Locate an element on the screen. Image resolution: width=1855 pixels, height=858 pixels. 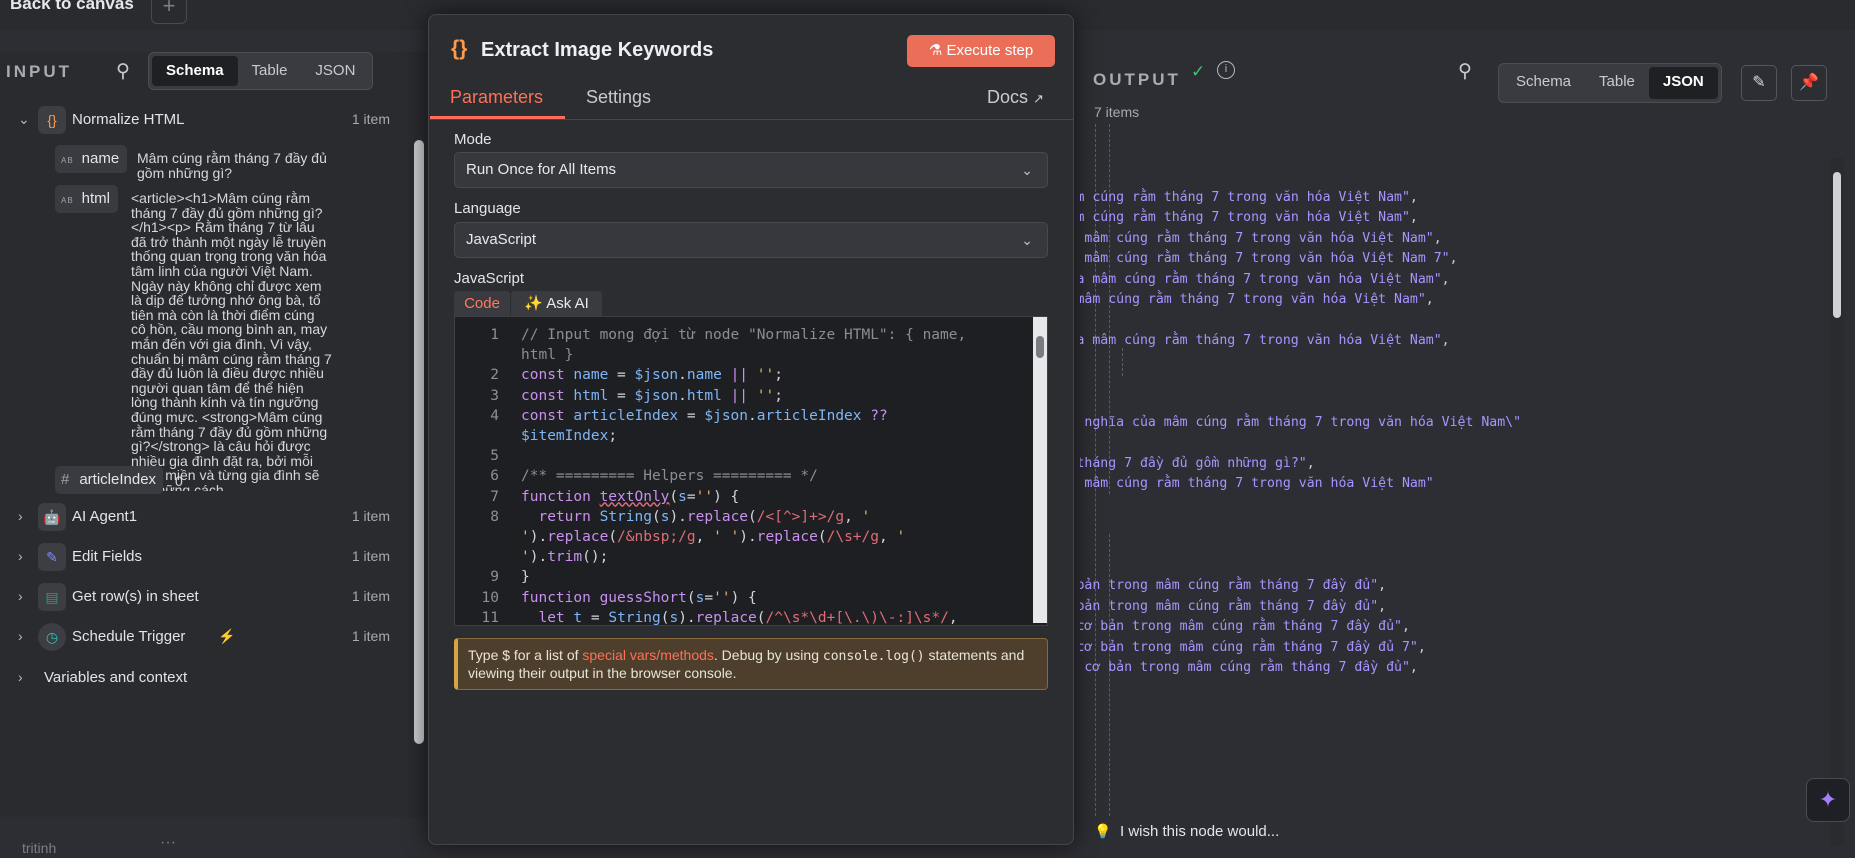
special-vars-link: special vars/methods is located at coordinates (648, 655).